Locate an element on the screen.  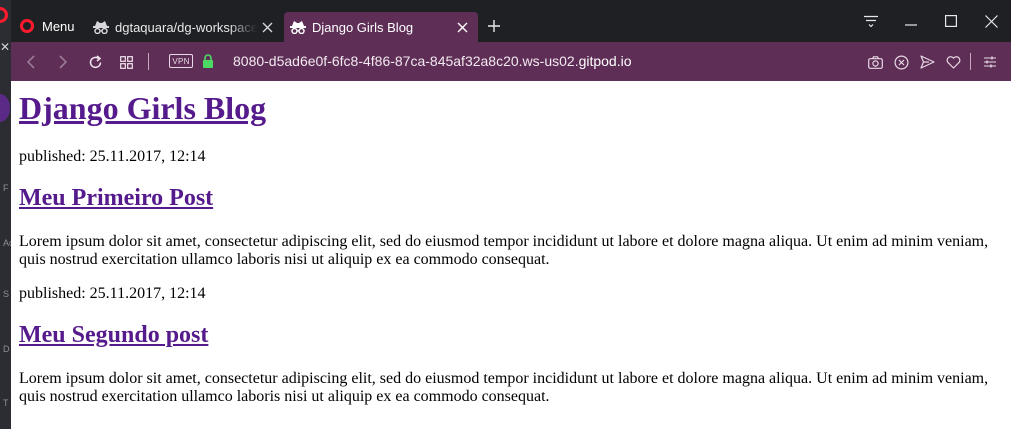
menu-label: Menu is located at coordinates (58, 26).